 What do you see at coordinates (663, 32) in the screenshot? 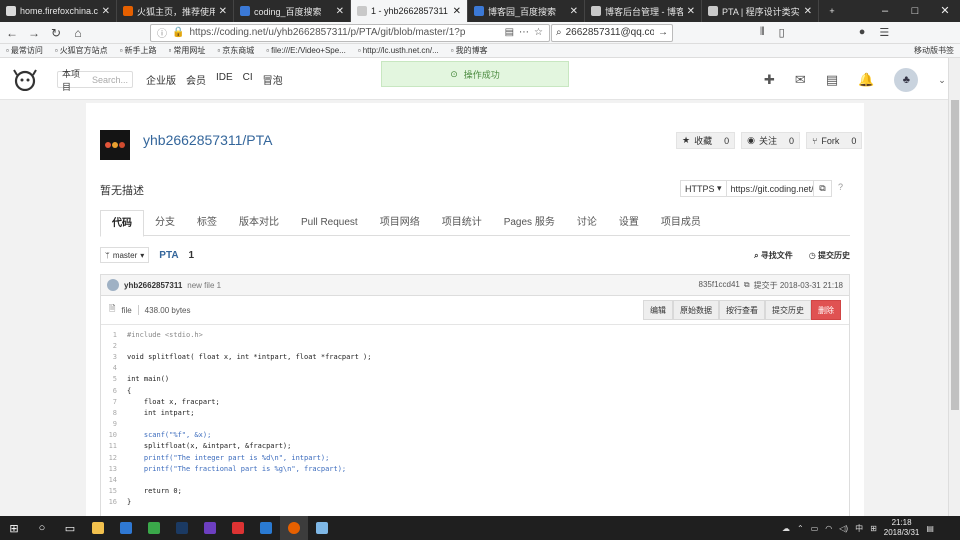
I see `search-go-icon: →` at bounding box center [663, 32].